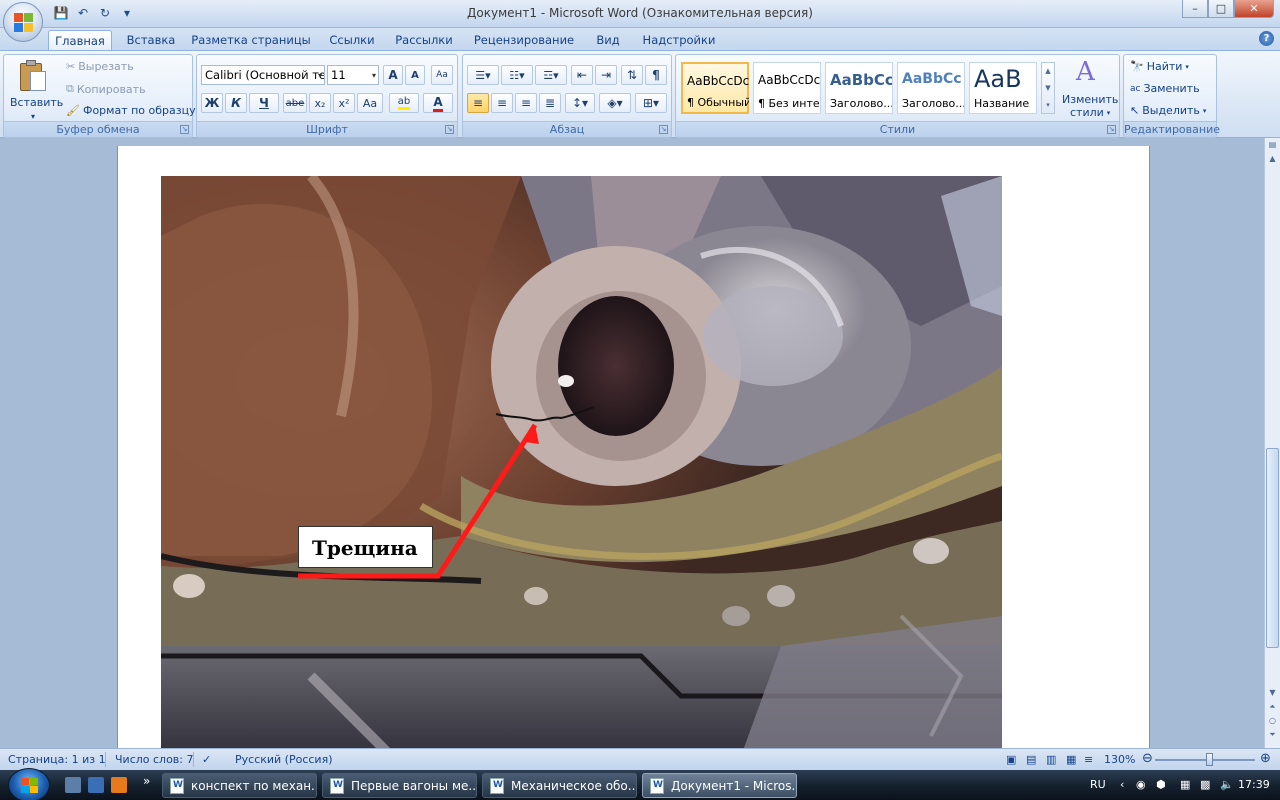  Describe the element at coordinates (663, 129) in the screenshot. I see `paragraph-launcher-icon: ↘` at that location.